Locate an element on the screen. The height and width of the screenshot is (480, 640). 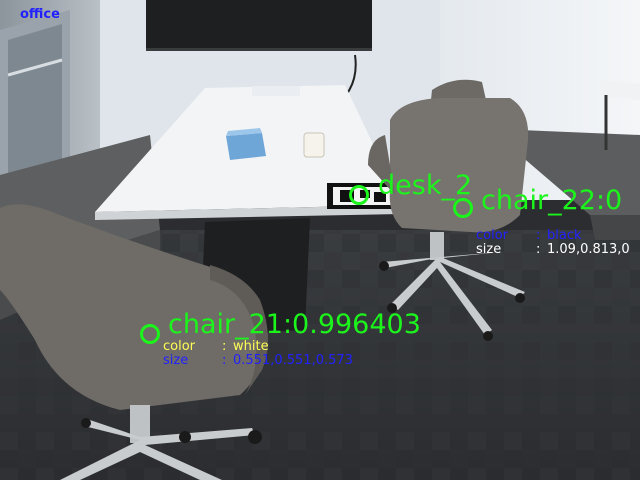
paper-cup is located at coordinates (314, 145).